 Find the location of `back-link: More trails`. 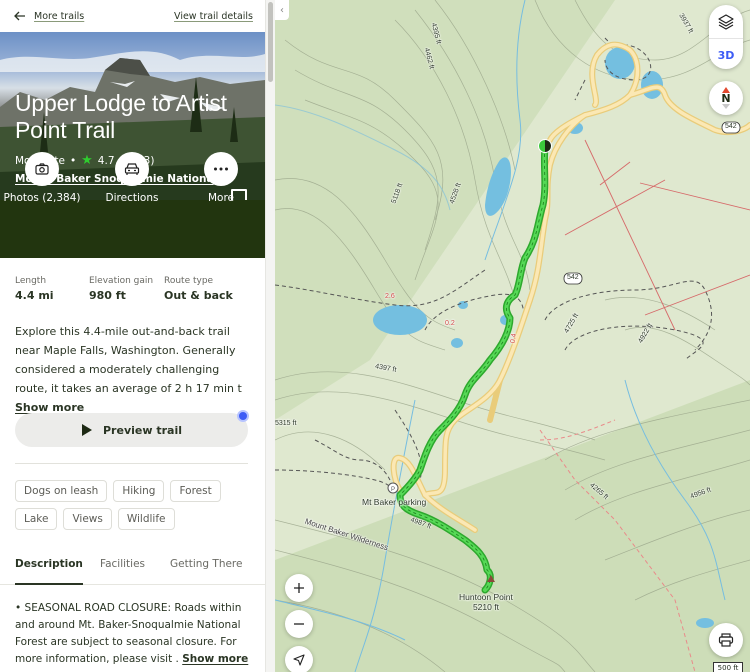

back-link: More trails is located at coordinates (49, 16).